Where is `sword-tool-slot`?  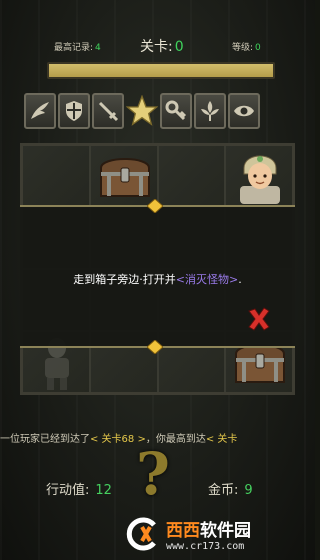
sword-tool-slot is located at coordinates (108, 111).